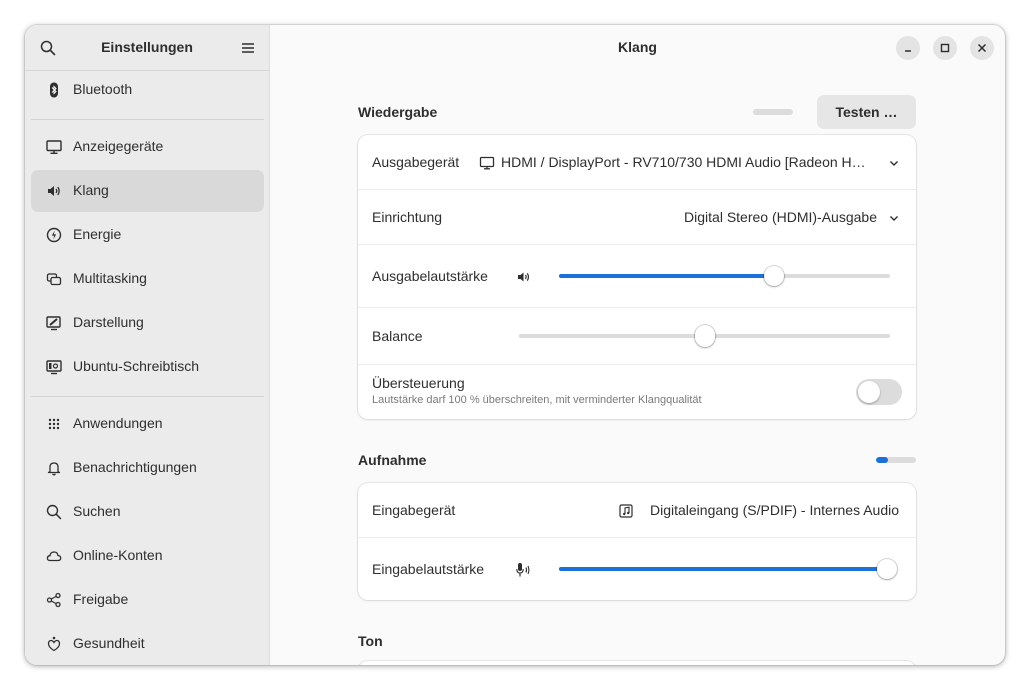 This screenshot has width=1030, height=690. What do you see at coordinates (416, 162) in the screenshot?
I see `output-device-label: Ausgabegerät` at bounding box center [416, 162].